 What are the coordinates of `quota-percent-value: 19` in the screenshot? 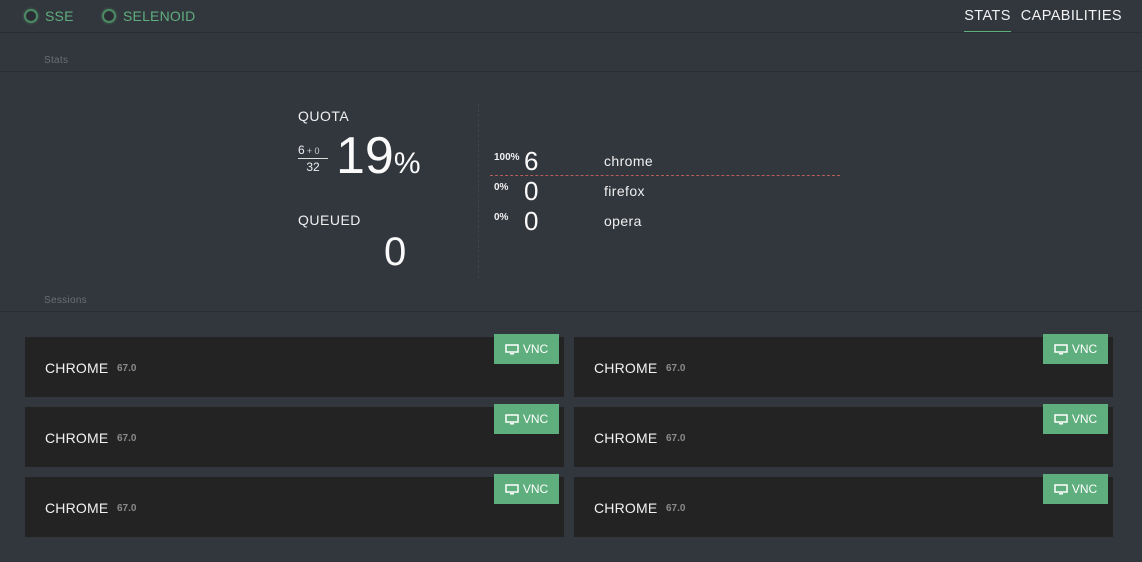 It's located at (365, 156).